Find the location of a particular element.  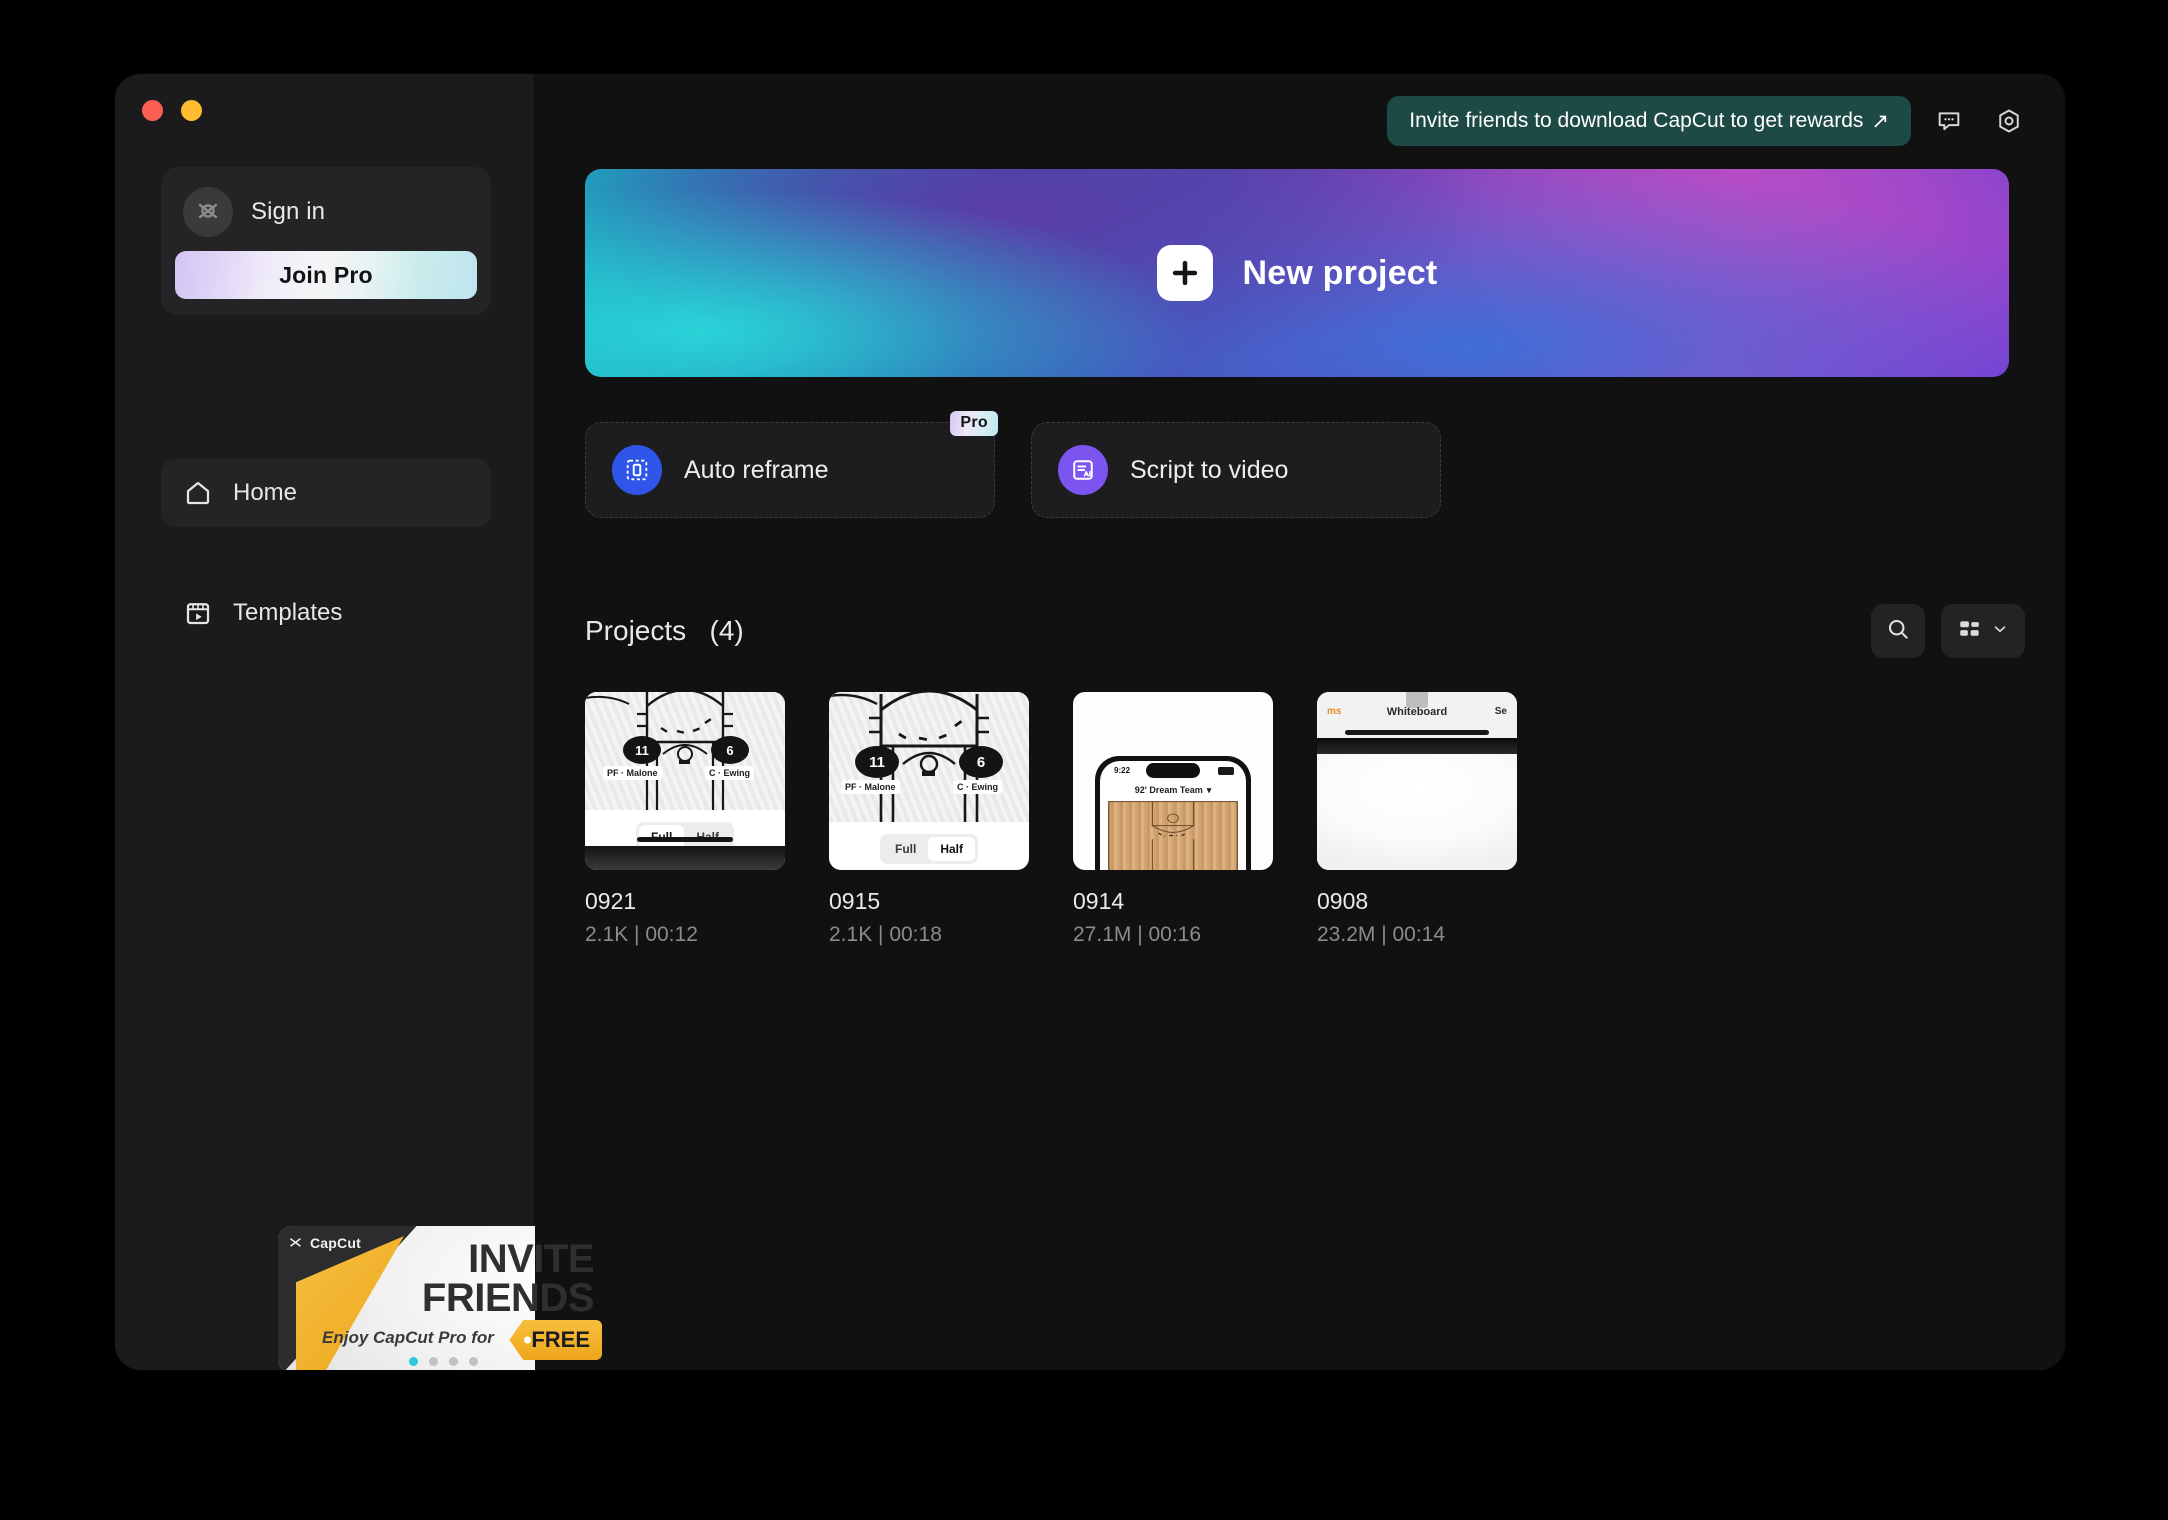

whiteboard-canvas is located at coordinates (1417, 812).